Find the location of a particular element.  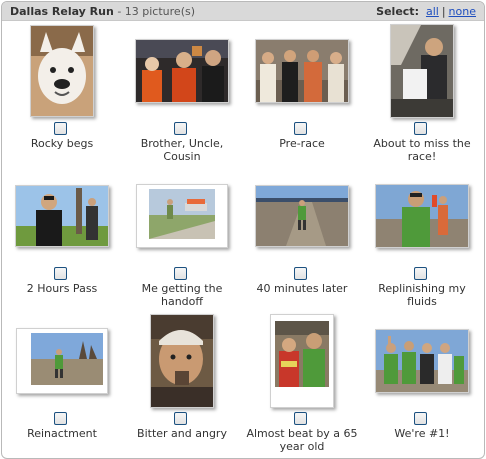

photo-item: Brother, Uncle, Cousin is located at coordinates (182, 93).